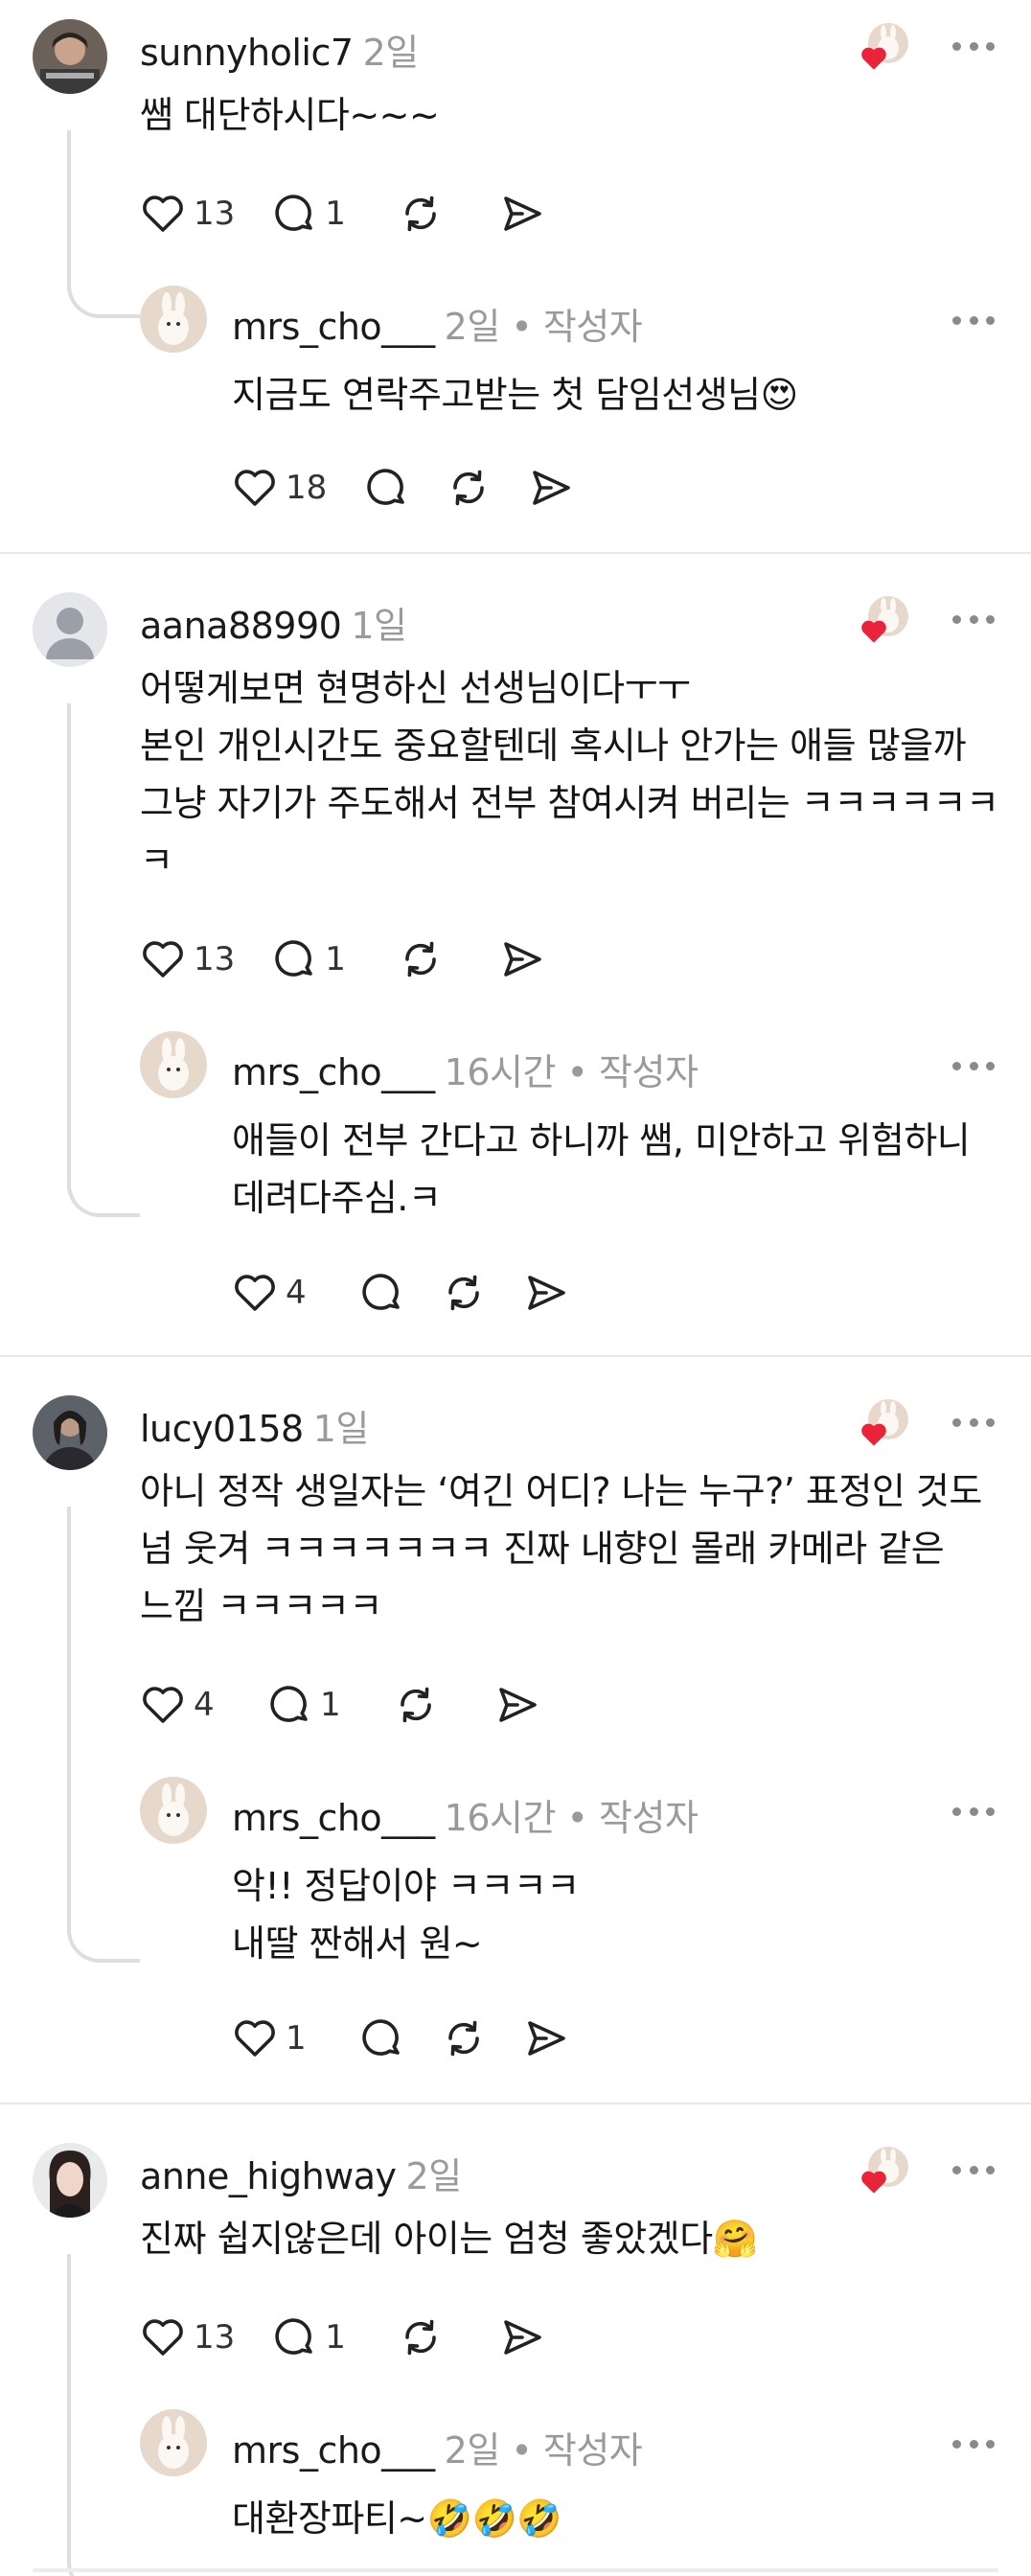 The image size is (1031, 2576). Describe the element at coordinates (421, 488) in the screenshot. I see `reply-actions: 18` at that location.